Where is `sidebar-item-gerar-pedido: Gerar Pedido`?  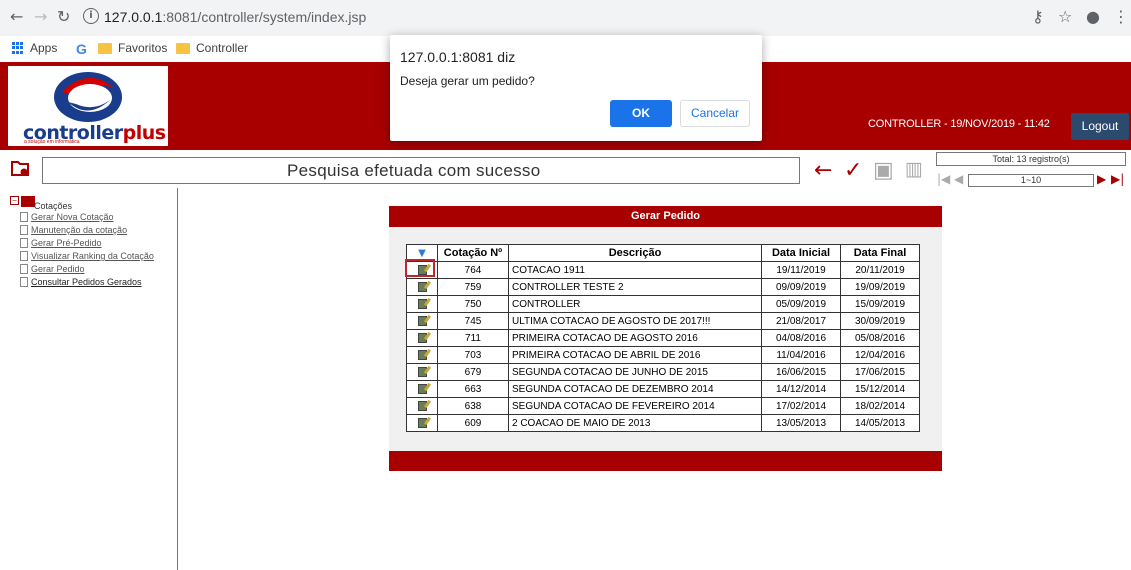 sidebar-item-gerar-pedido: Gerar Pedido is located at coordinates (52, 269).